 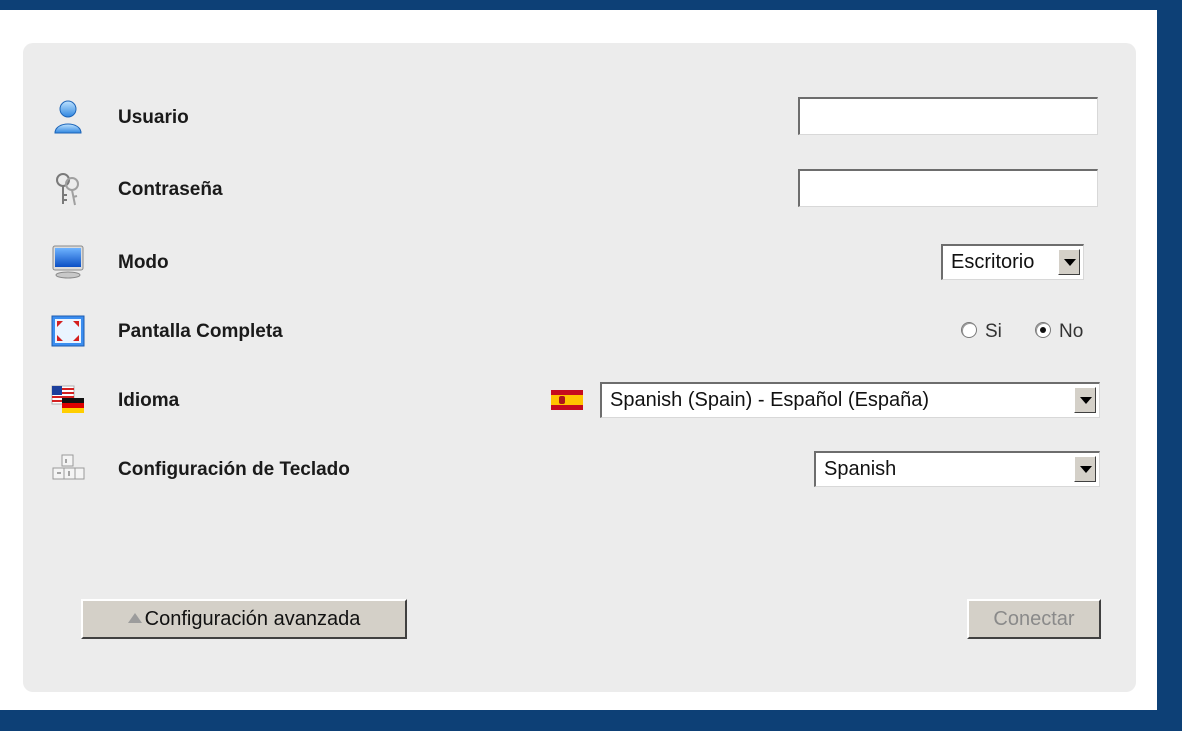 What do you see at coordinates (993, 332) in the screenshot?
I see `radio-si-label: Si` at bounding box center [993, 332].